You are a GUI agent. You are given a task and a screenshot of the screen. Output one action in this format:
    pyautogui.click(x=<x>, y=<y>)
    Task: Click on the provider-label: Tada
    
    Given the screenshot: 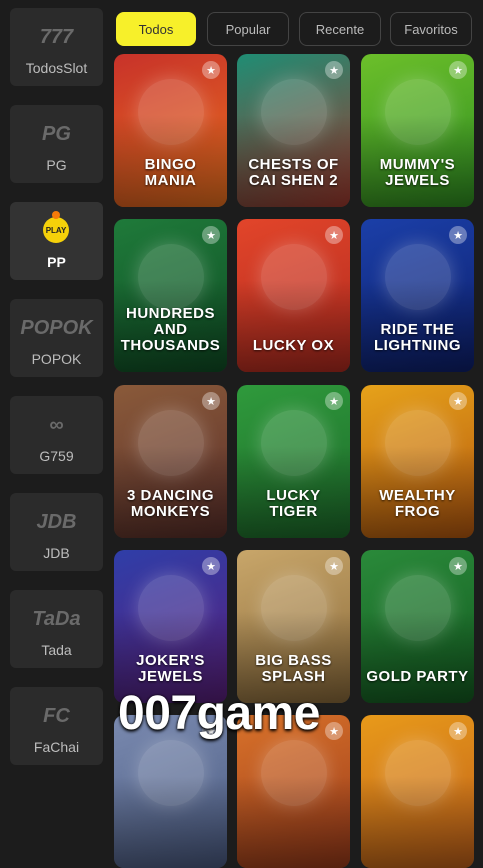 What is the action you would take?
    pyautogui.click(x=56, y=650)
    